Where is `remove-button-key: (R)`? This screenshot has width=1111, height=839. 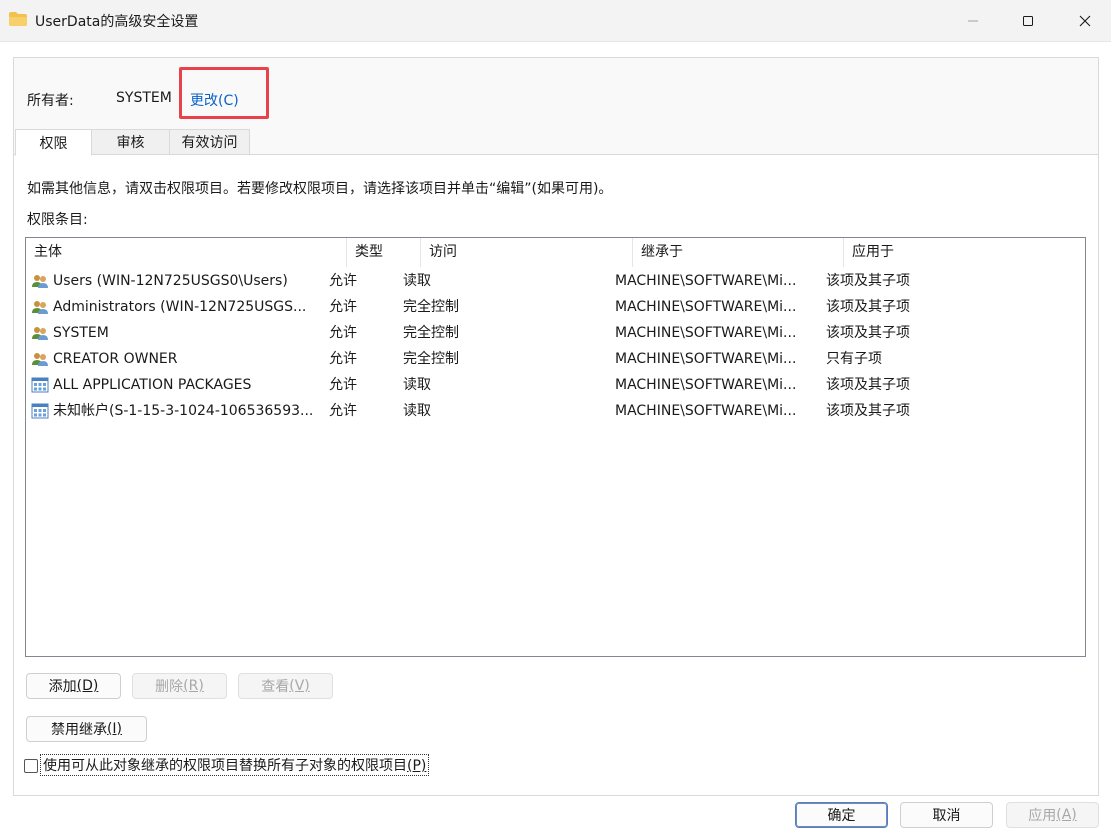
remove-button-key: (R) is located at coordinates (193, 686).